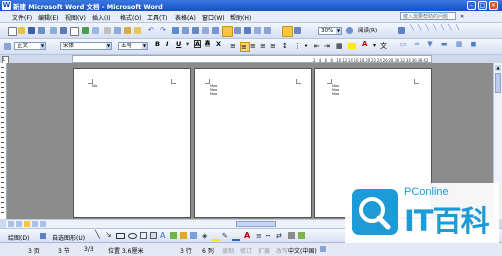 Image resolution: width=502 pixels, height=256 pixels. Describe the element at coordinates (31, 30) in the screenshot. I see `save-icon` at that location.